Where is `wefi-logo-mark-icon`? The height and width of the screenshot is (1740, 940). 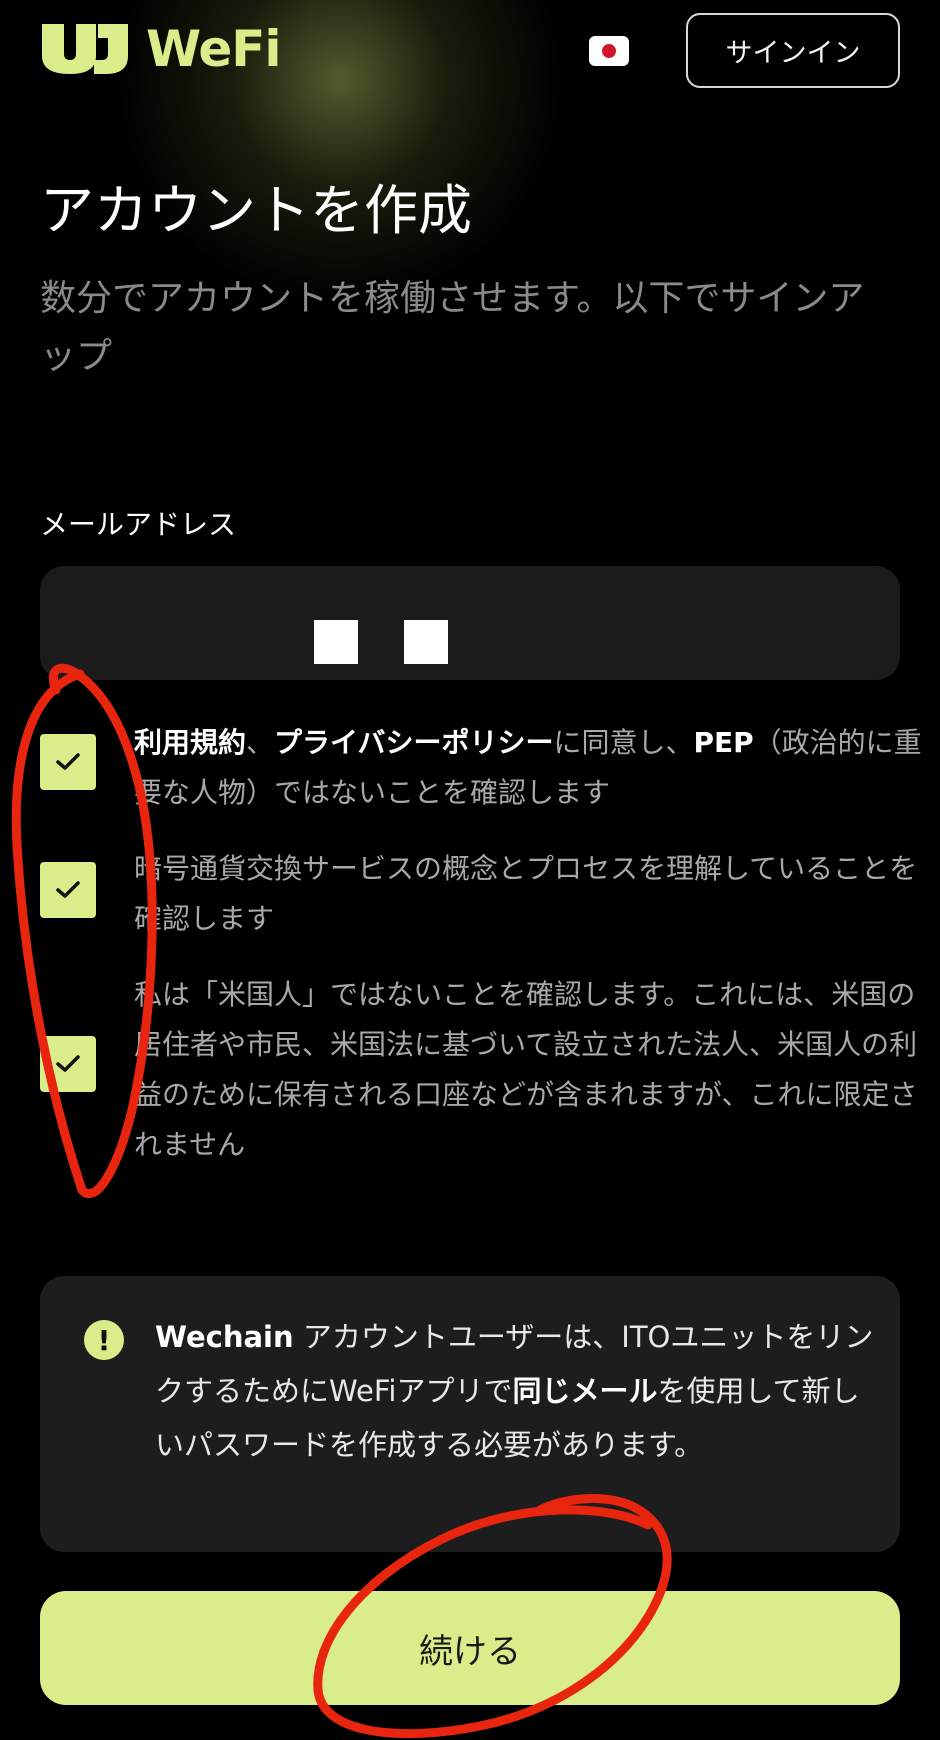
wefi-logo-mark-icon is located at coordinates (85, 49).